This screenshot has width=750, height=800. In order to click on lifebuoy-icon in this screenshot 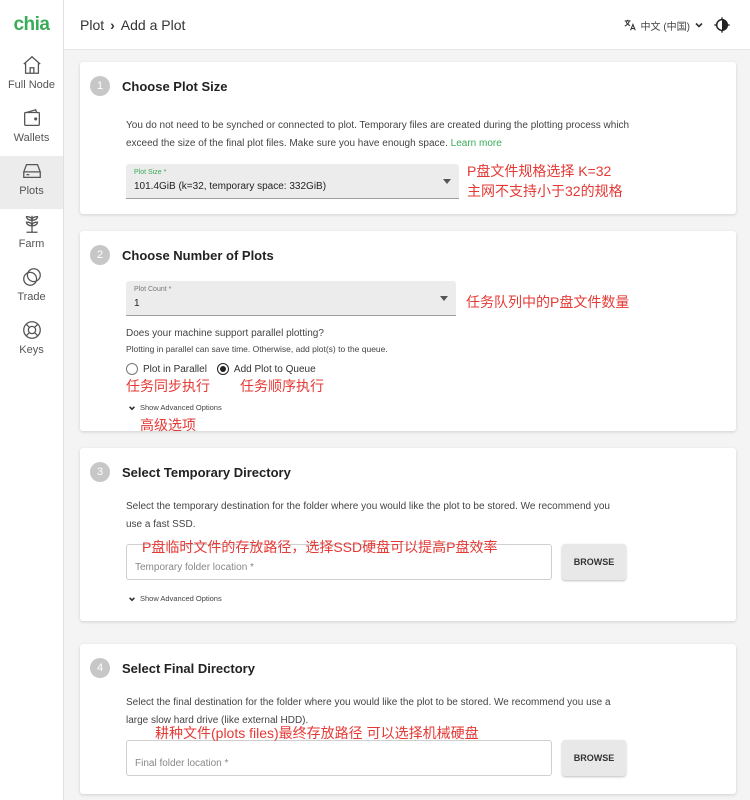, I will do `click(31, 330)`.